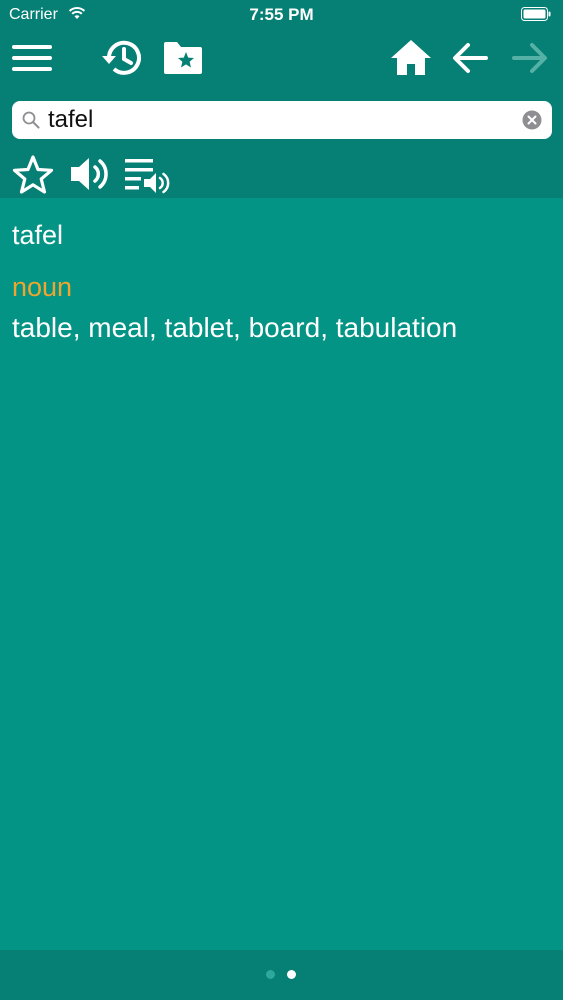 This screenshot has width=563, height=1000. What do you see at coordinates (183, 58) in the screenshot?
I see `favorites-folder-icon` at bounding box center [183, 58].